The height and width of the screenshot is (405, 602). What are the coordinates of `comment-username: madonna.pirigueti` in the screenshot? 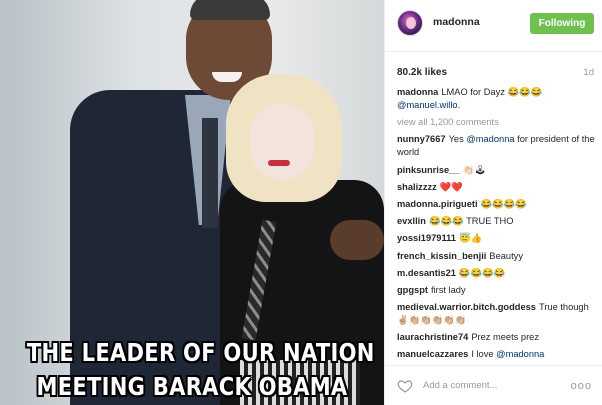 It's located at (437, 204).